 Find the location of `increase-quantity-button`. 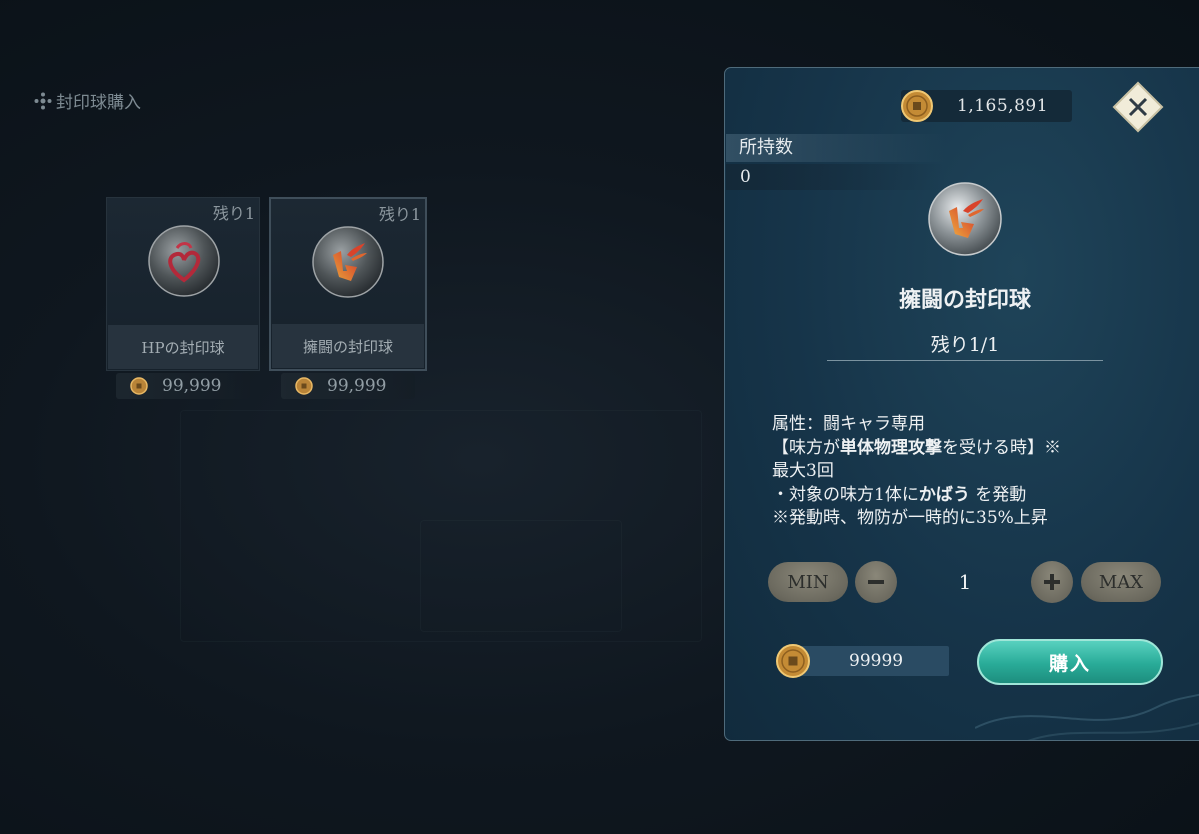

increase-quantity-button is located at coordinates (1052, 582).